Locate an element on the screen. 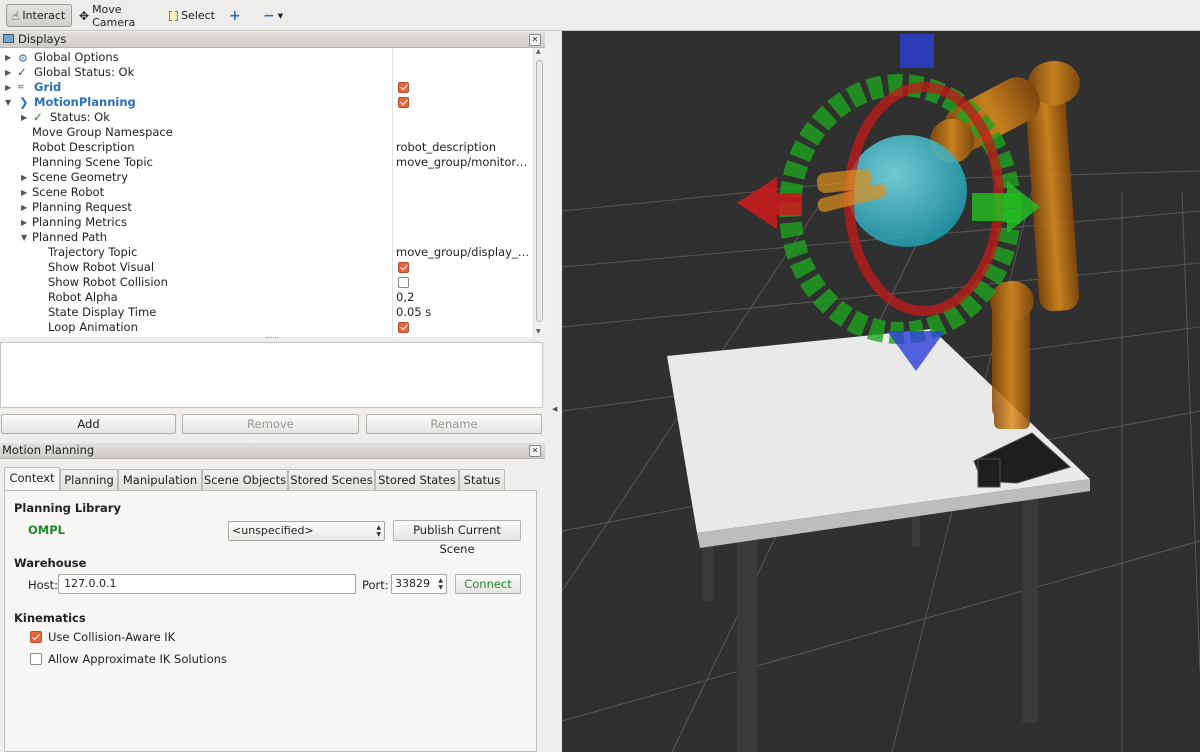 This screenshot has width=1200, height=752. tree-row-show-robot-visual: Show Robot Visual is located at coordinates (266, 267).